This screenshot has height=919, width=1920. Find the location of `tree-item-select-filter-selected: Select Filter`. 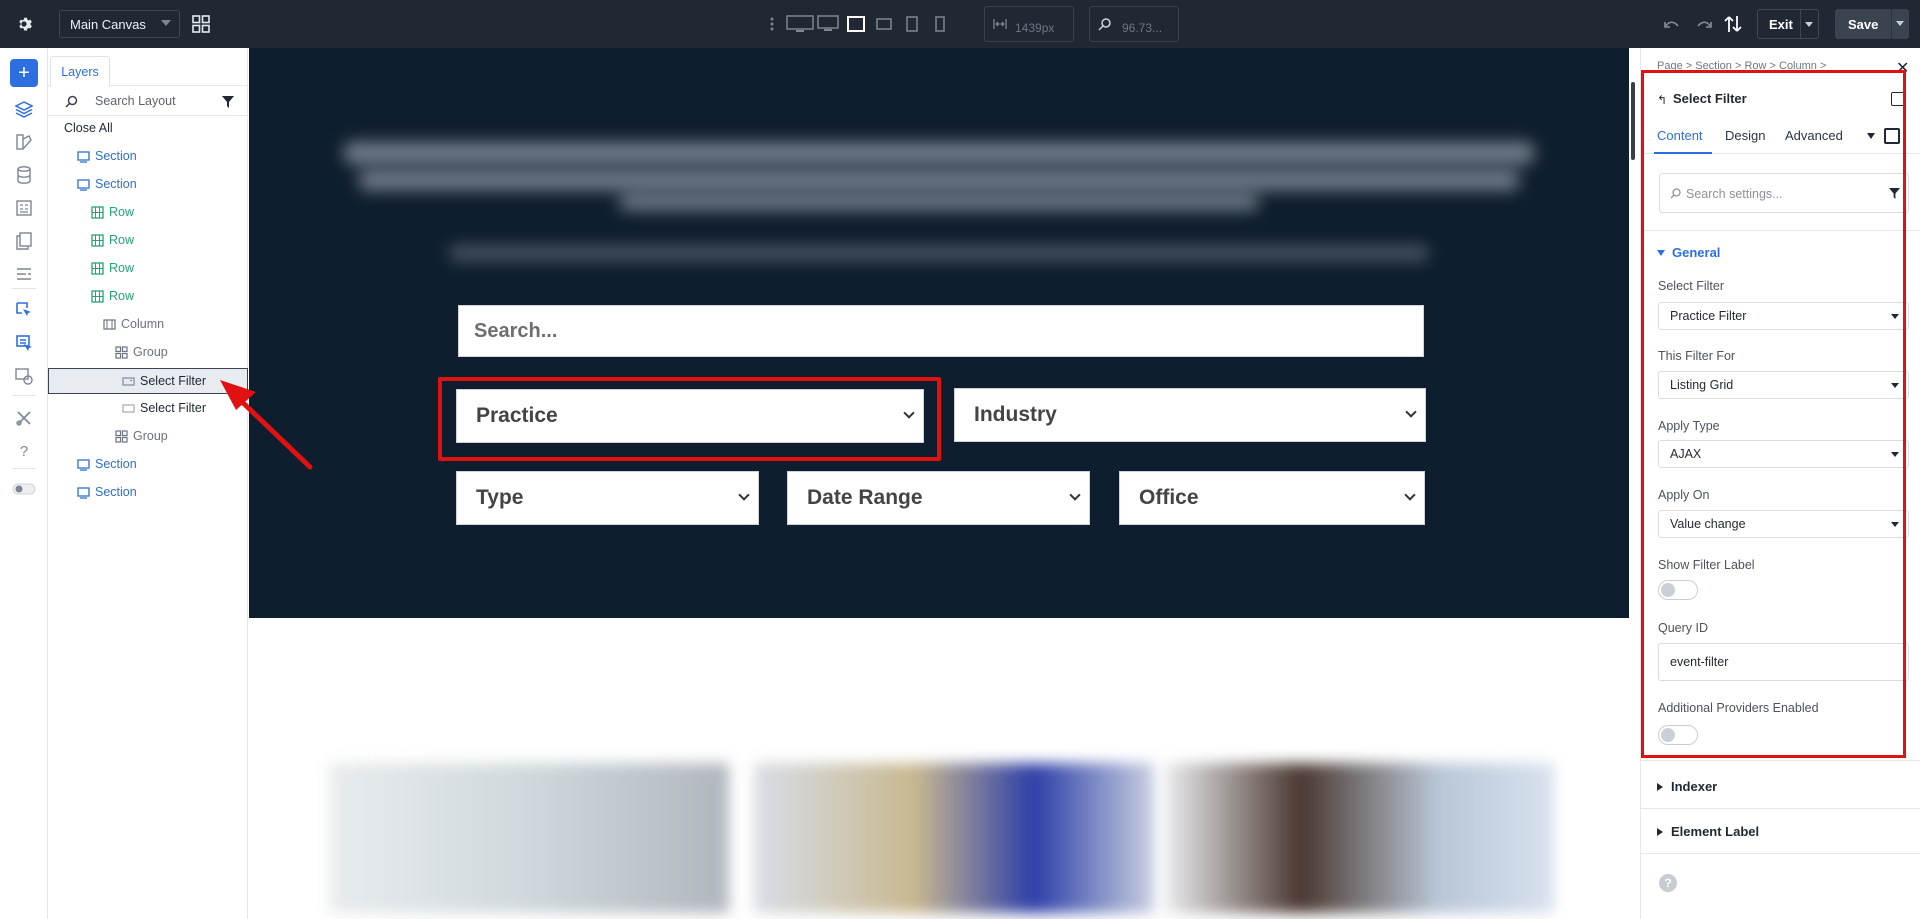

tree-item-select-filter-selected: Select Filter is located at coordinates (148, 381).